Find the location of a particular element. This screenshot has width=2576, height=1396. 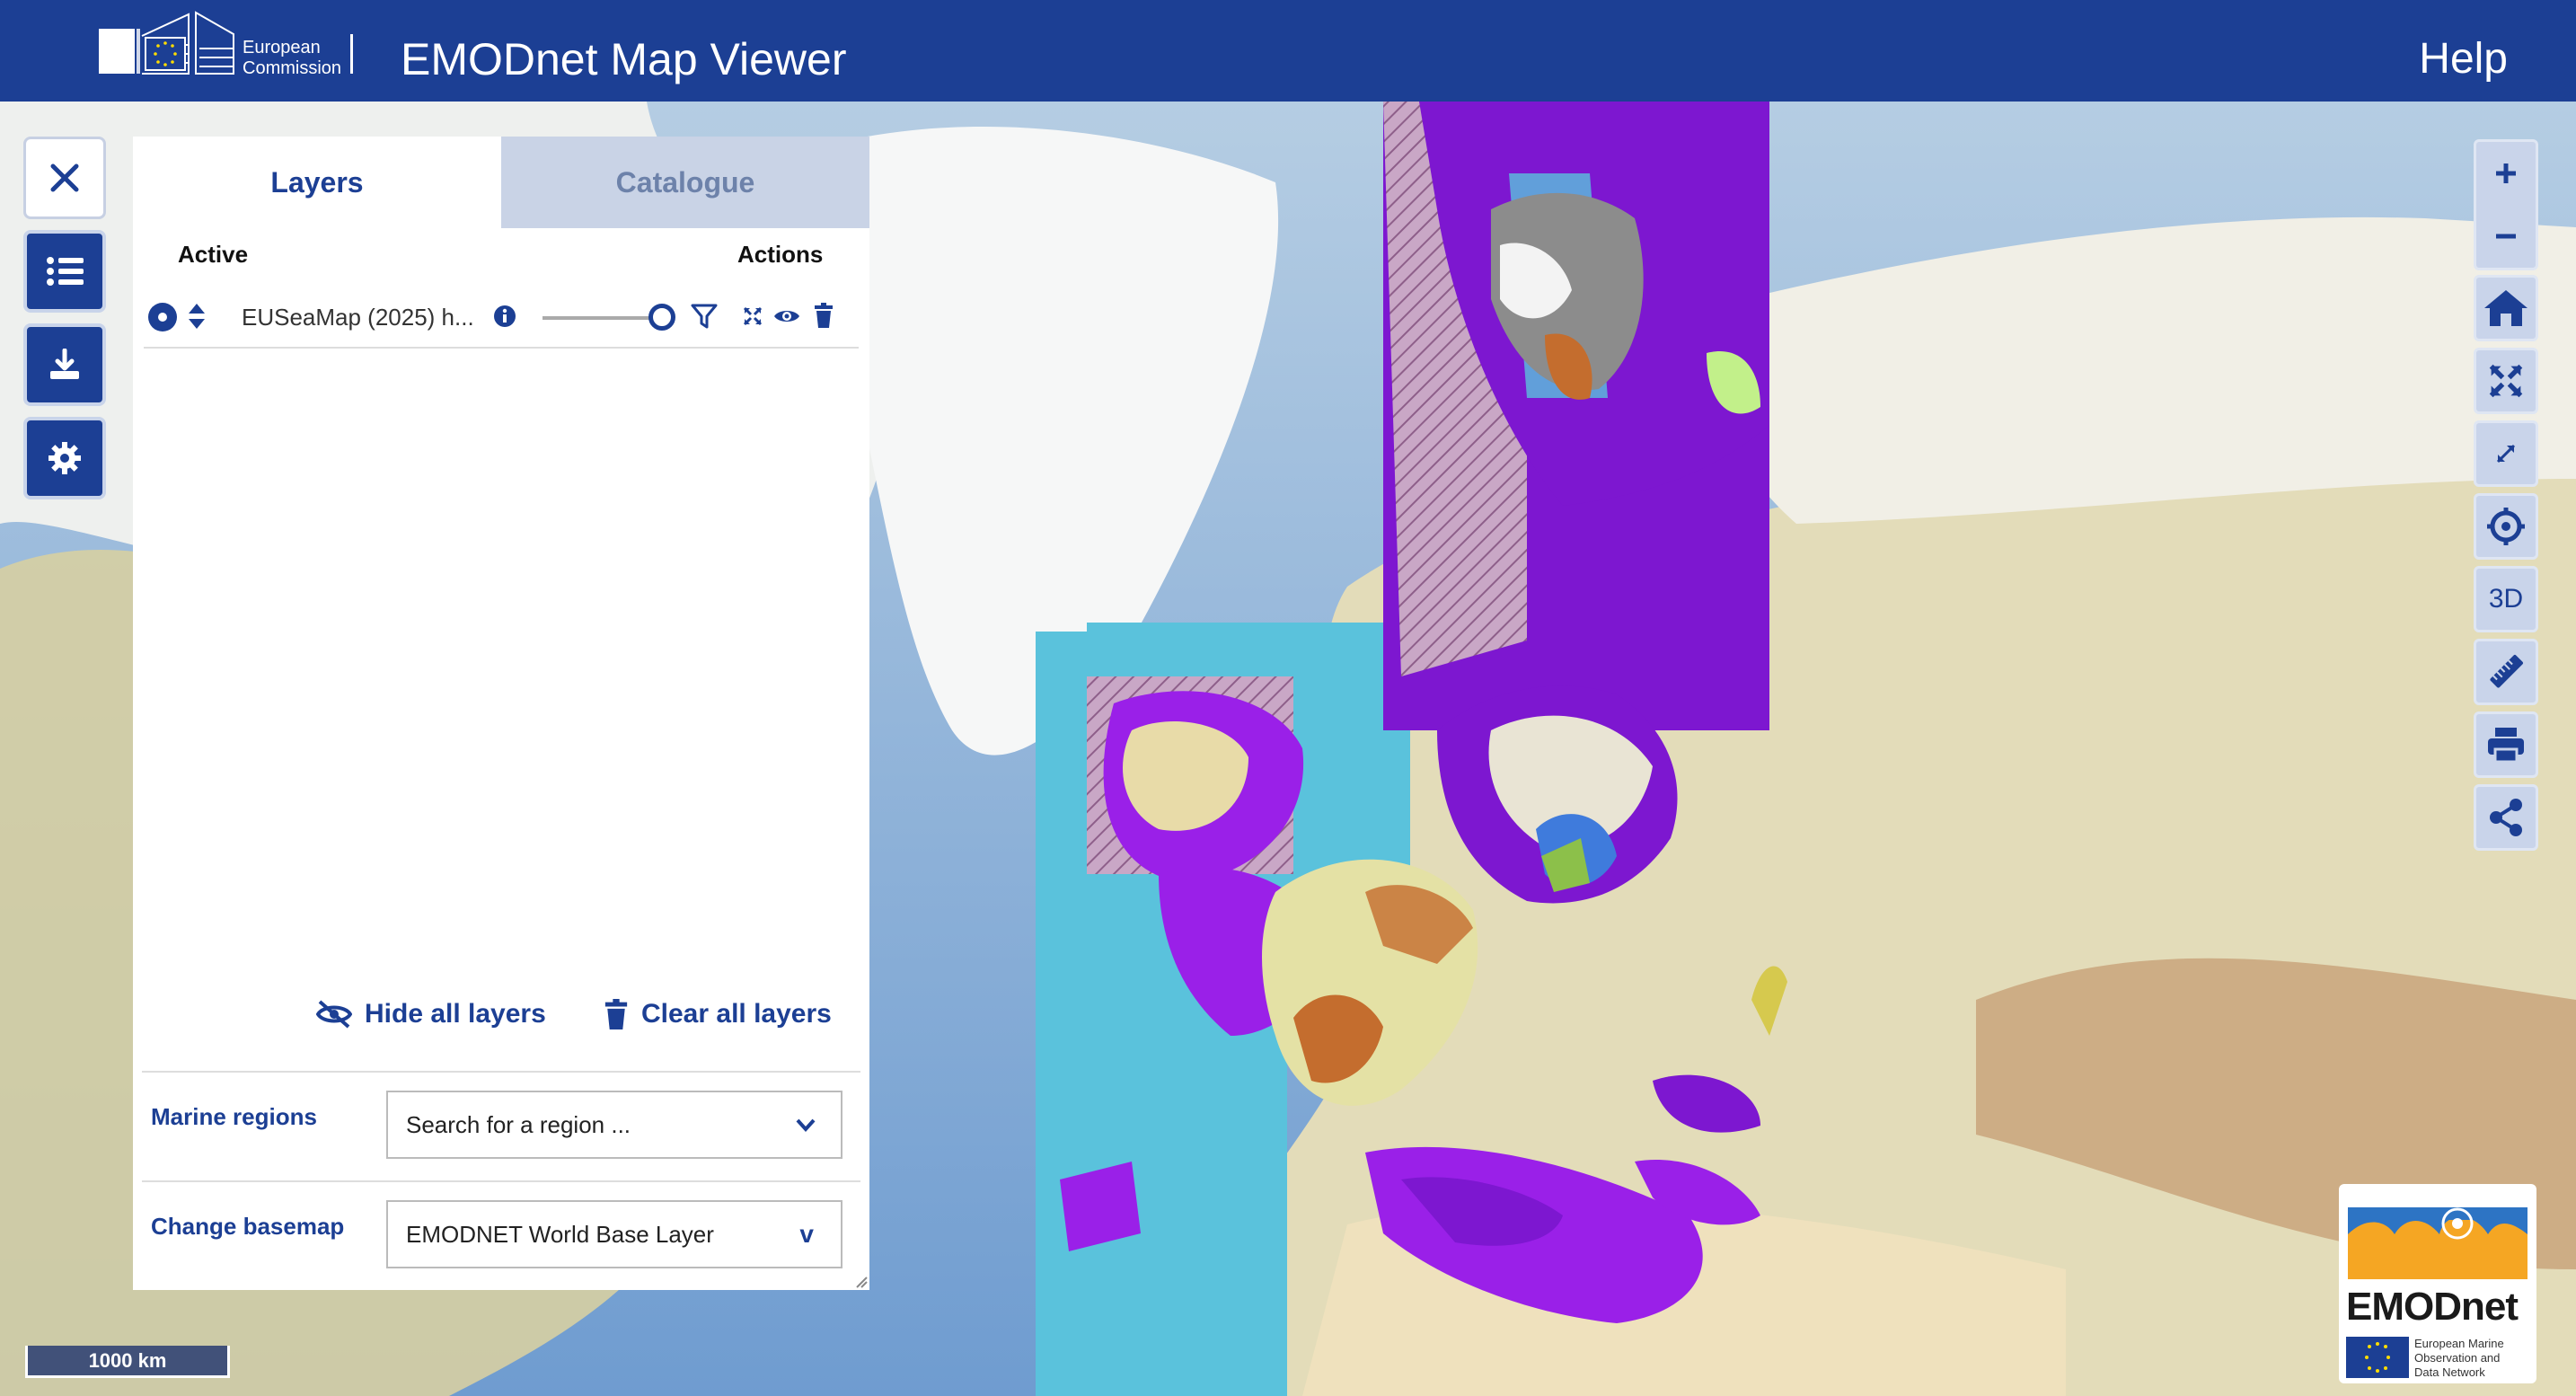

opacity-slider-thumb is located at coordinates (661, 318).